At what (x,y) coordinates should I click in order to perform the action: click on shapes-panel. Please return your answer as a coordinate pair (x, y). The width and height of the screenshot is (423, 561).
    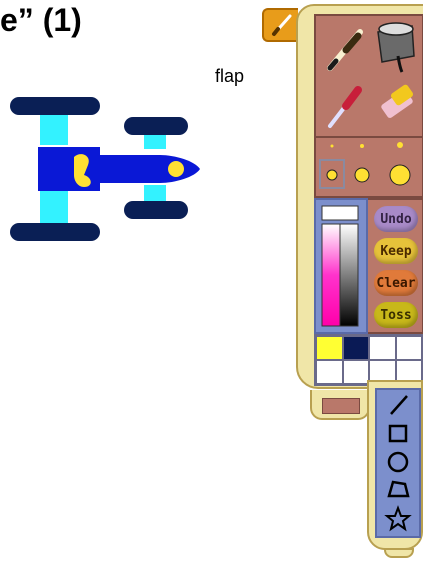
    Looking at the image, I should click on (398, 463).